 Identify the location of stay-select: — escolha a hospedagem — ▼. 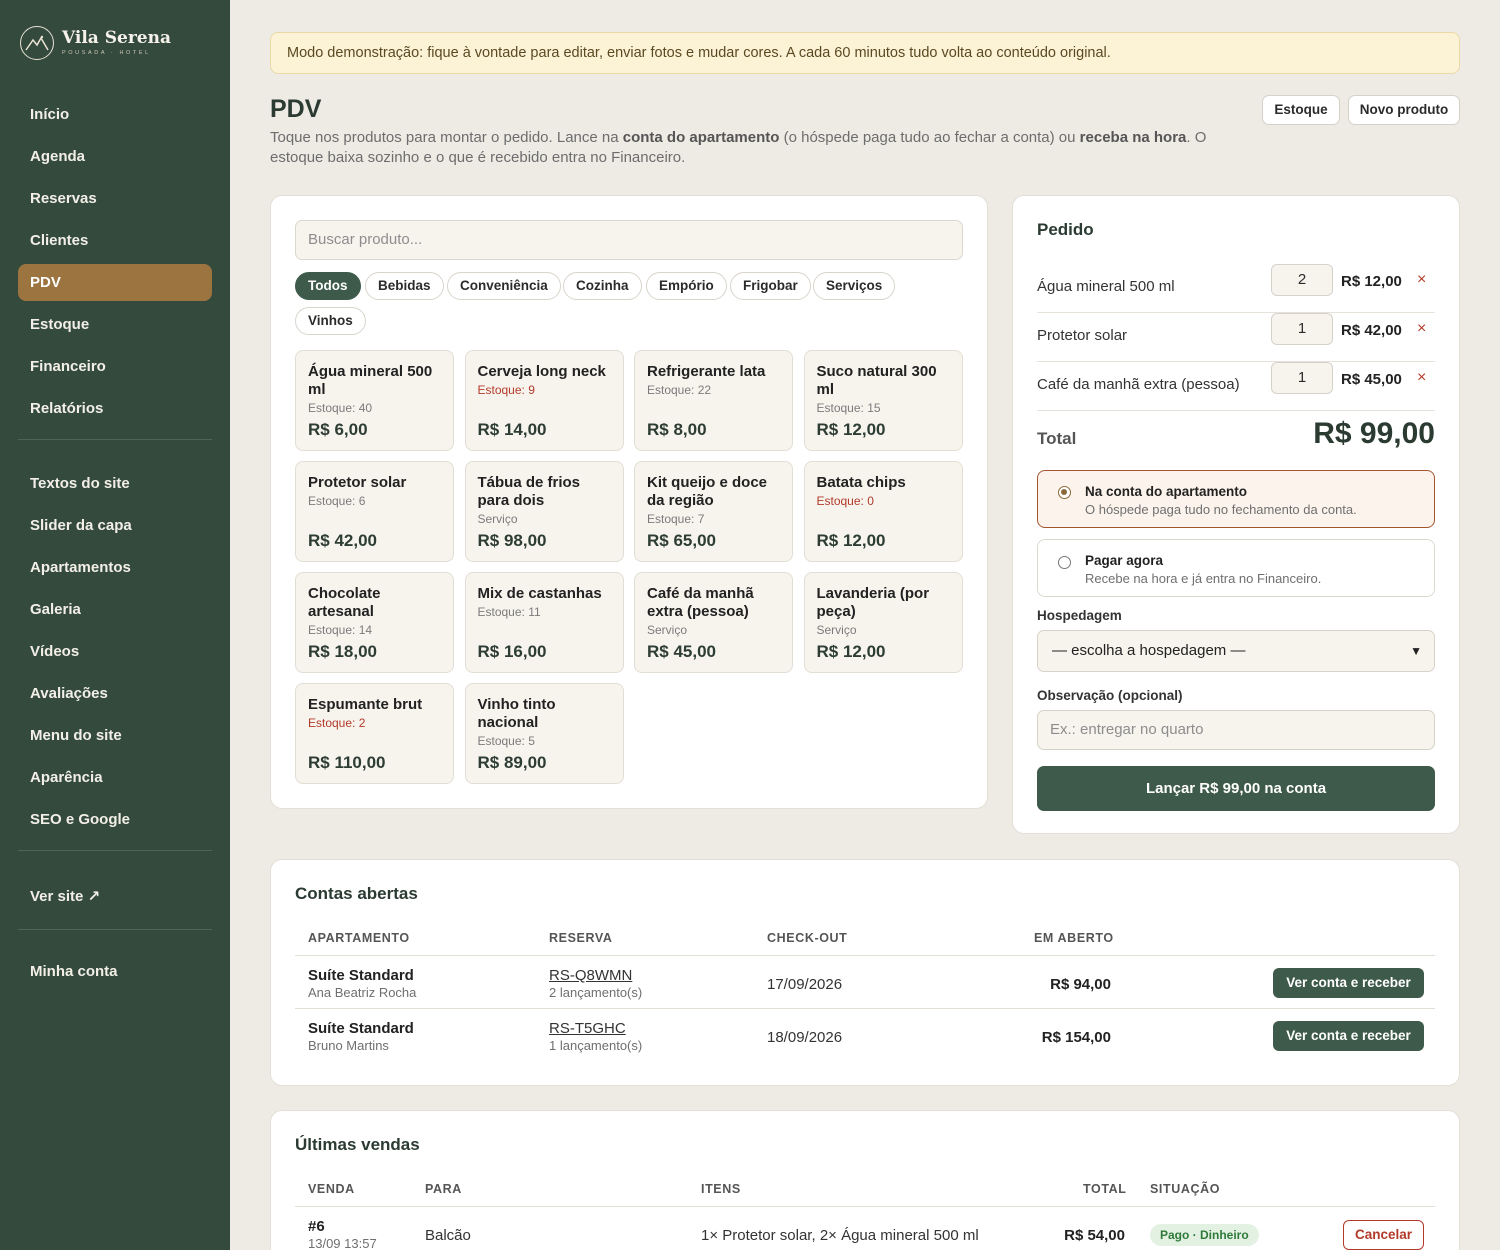
(1236, 651).